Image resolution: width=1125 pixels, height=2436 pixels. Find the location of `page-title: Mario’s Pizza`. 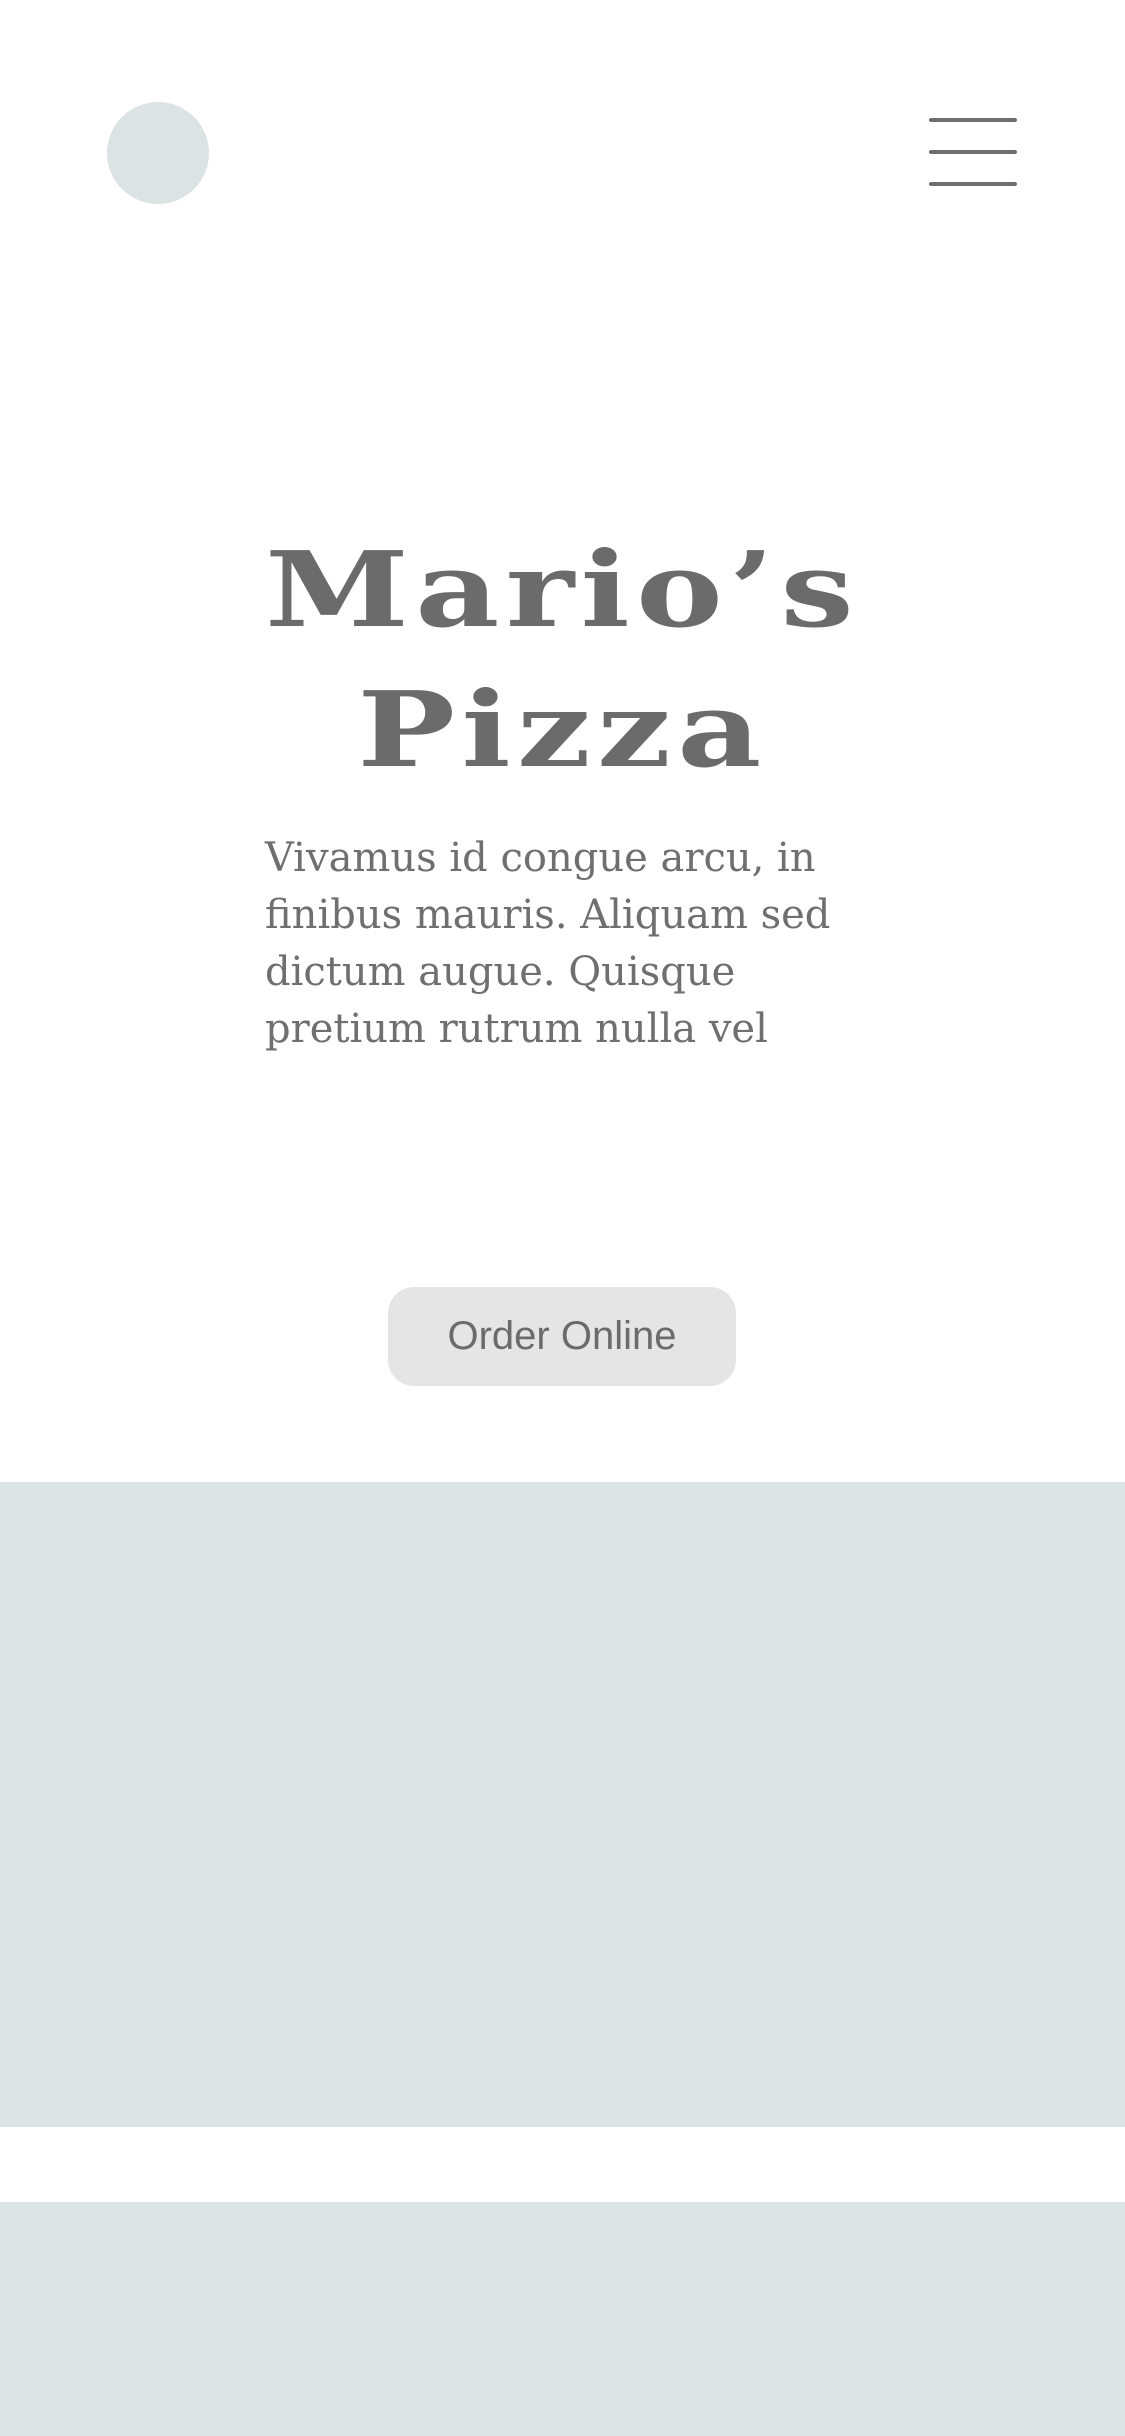

page-title: Mario’s Pizza is located at coordinates (562, 660).